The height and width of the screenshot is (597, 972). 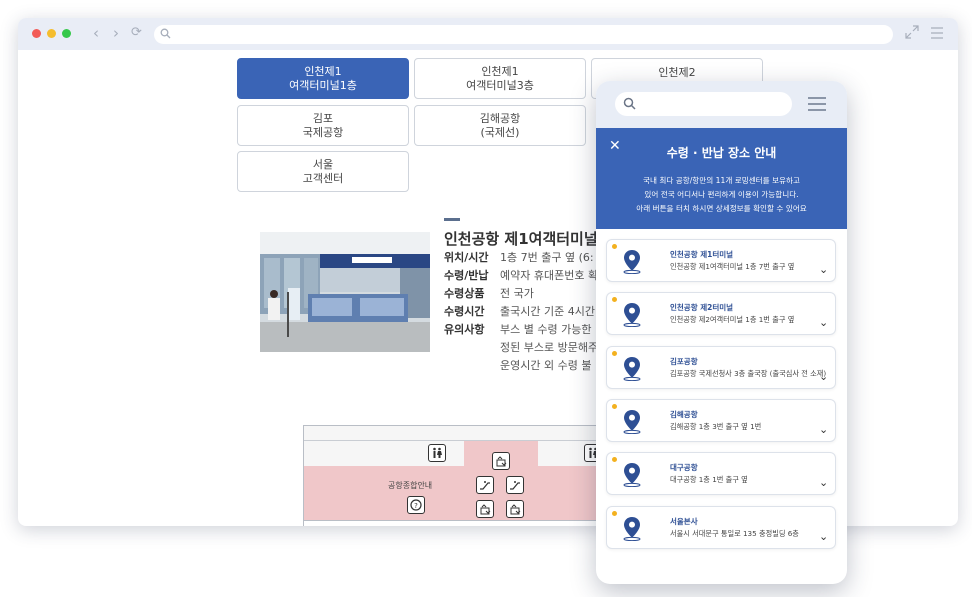 What do you see at coordinates (51, 33) in the screenshot?
I see `minimize-window-dot` at bounding box center [51, 33].